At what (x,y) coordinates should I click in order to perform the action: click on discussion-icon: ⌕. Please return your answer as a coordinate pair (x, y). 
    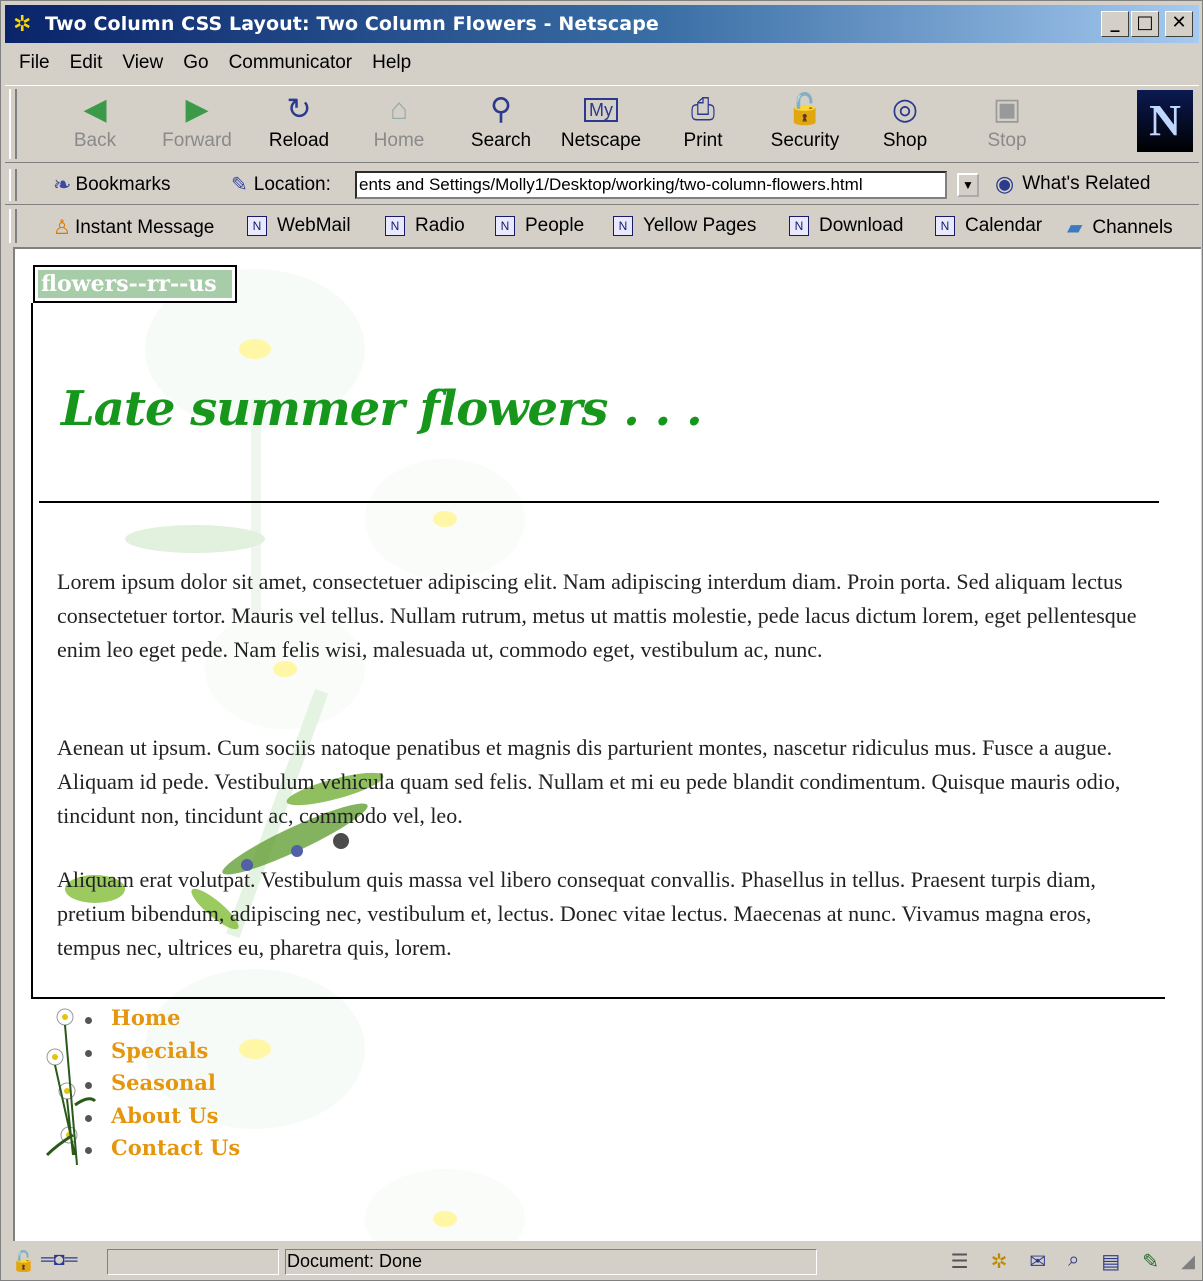
    Looking at the image, I should click on (1073, 1261).